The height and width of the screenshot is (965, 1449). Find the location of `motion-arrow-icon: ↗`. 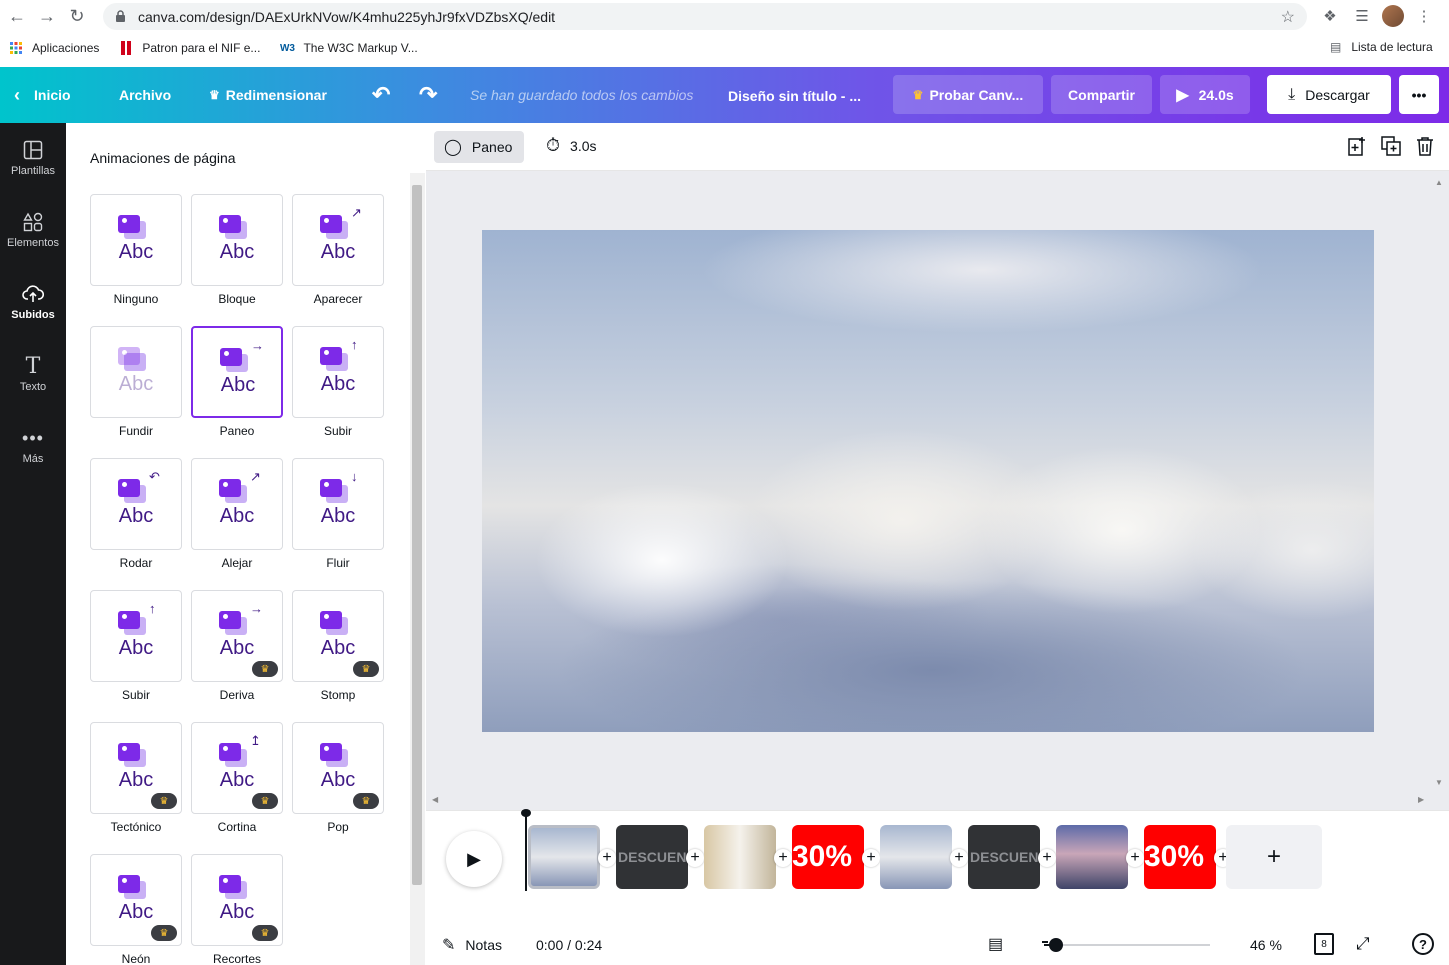

motion-arrow-icon: ↗ is located at coordinates (255, 476).